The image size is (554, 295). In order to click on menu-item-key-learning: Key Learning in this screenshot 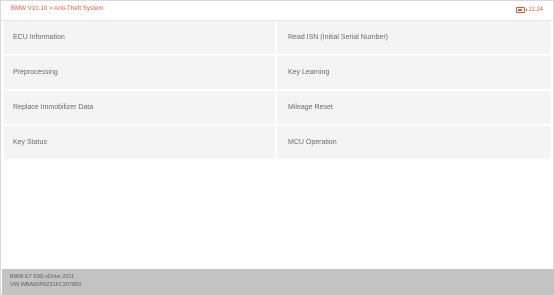, I will do `click(413, 73)`.